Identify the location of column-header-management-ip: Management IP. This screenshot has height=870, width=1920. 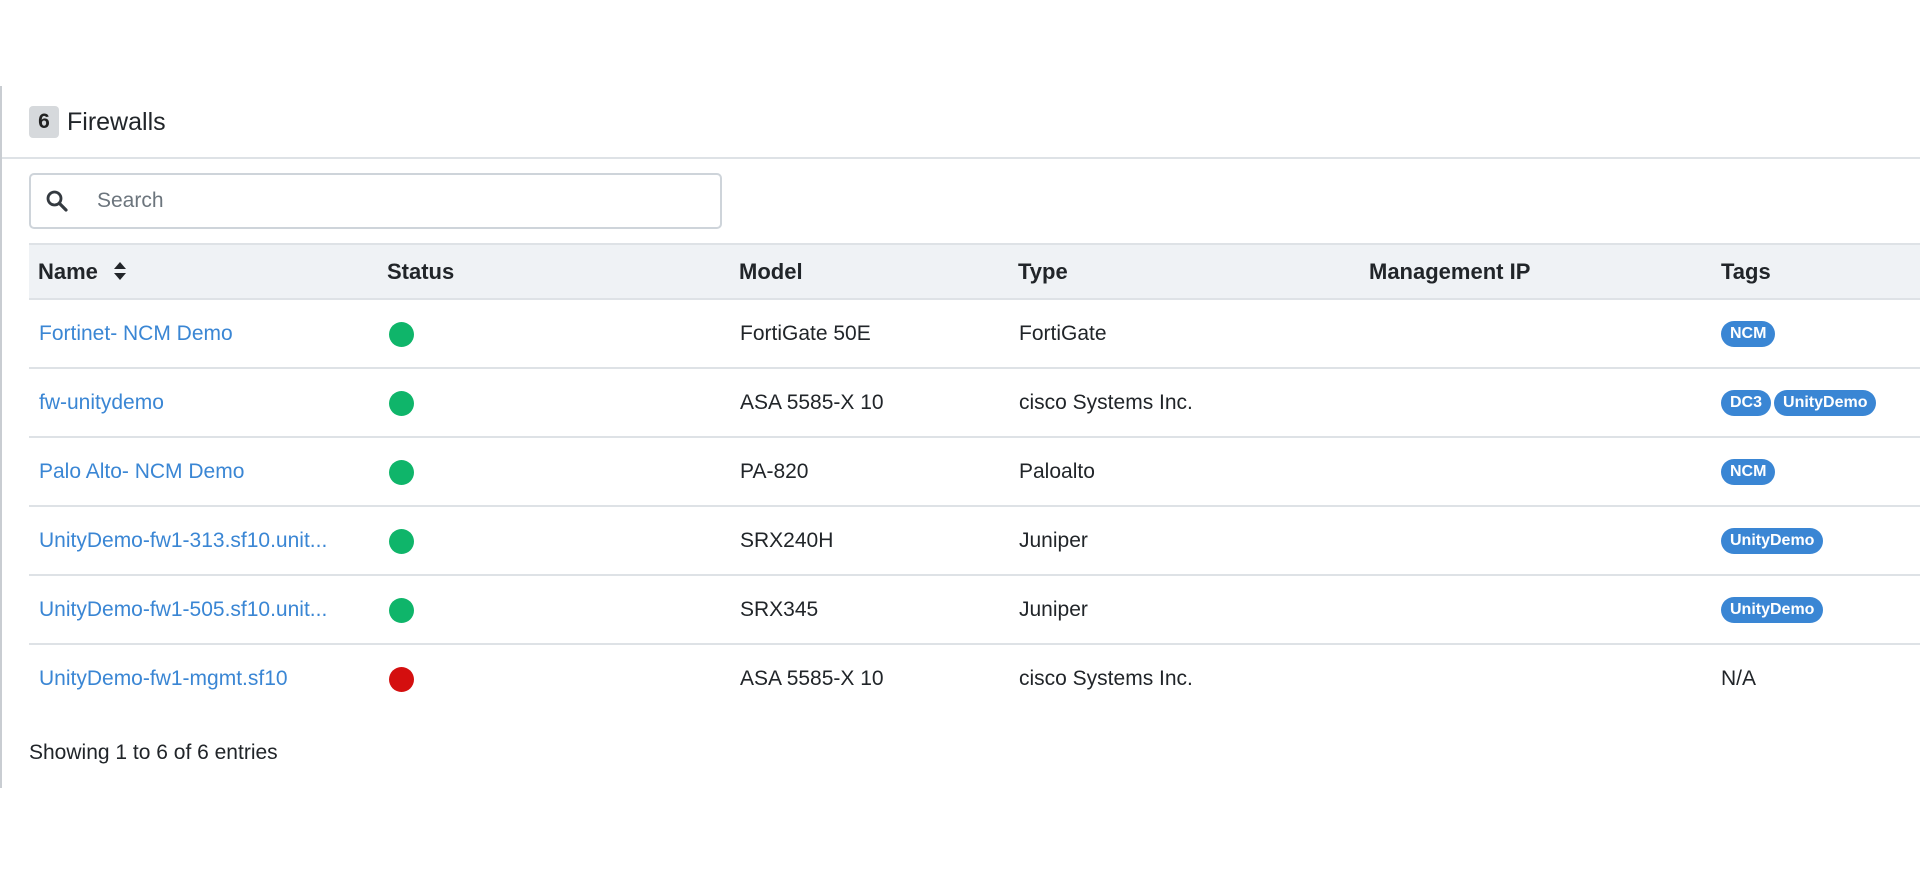
(1449, 271).